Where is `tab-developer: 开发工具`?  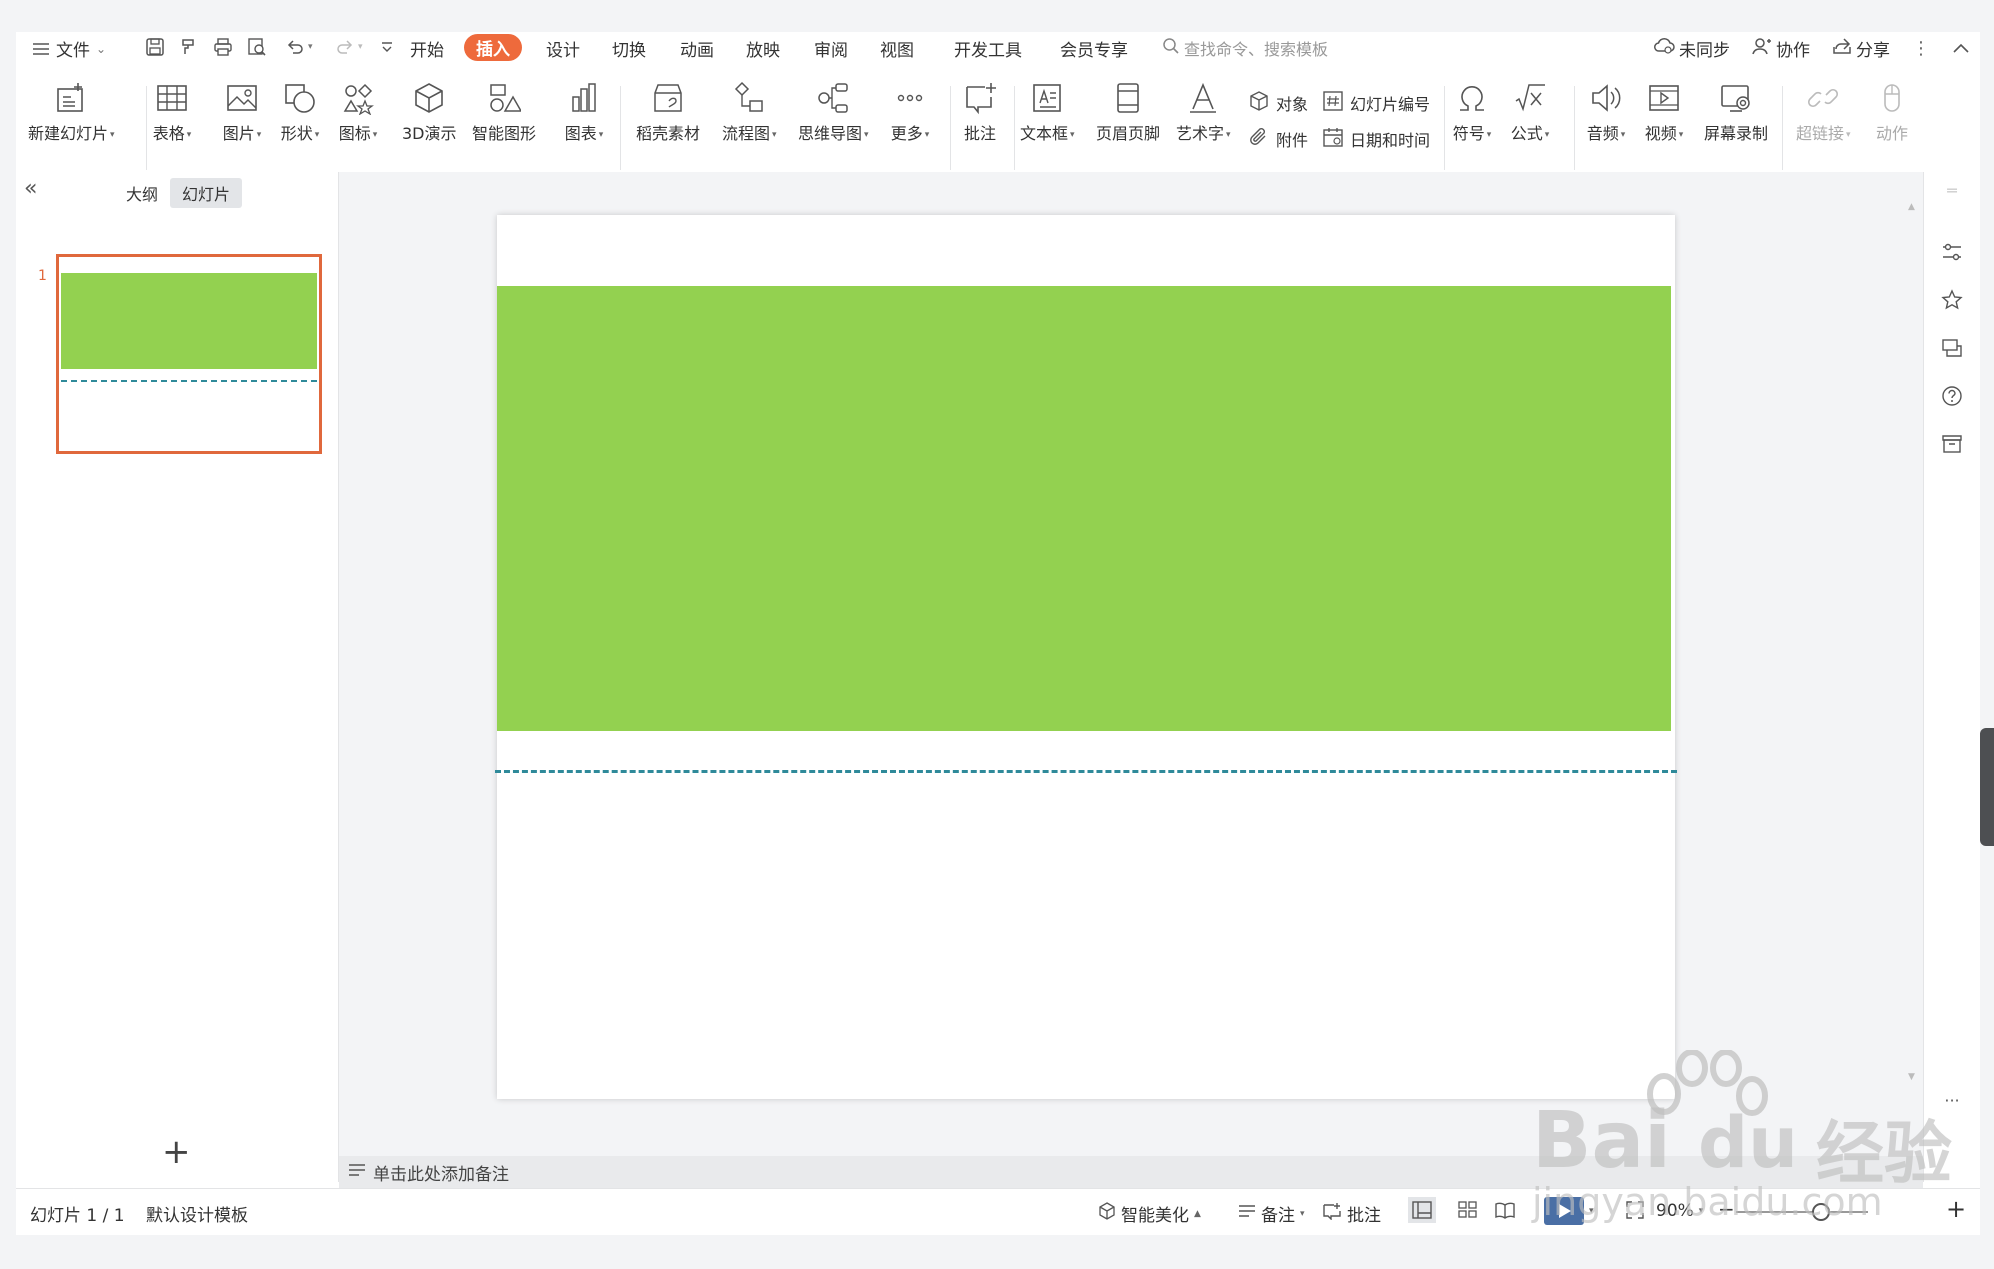
tab-developer: 开发工具 is located at coordinates (988, 48).